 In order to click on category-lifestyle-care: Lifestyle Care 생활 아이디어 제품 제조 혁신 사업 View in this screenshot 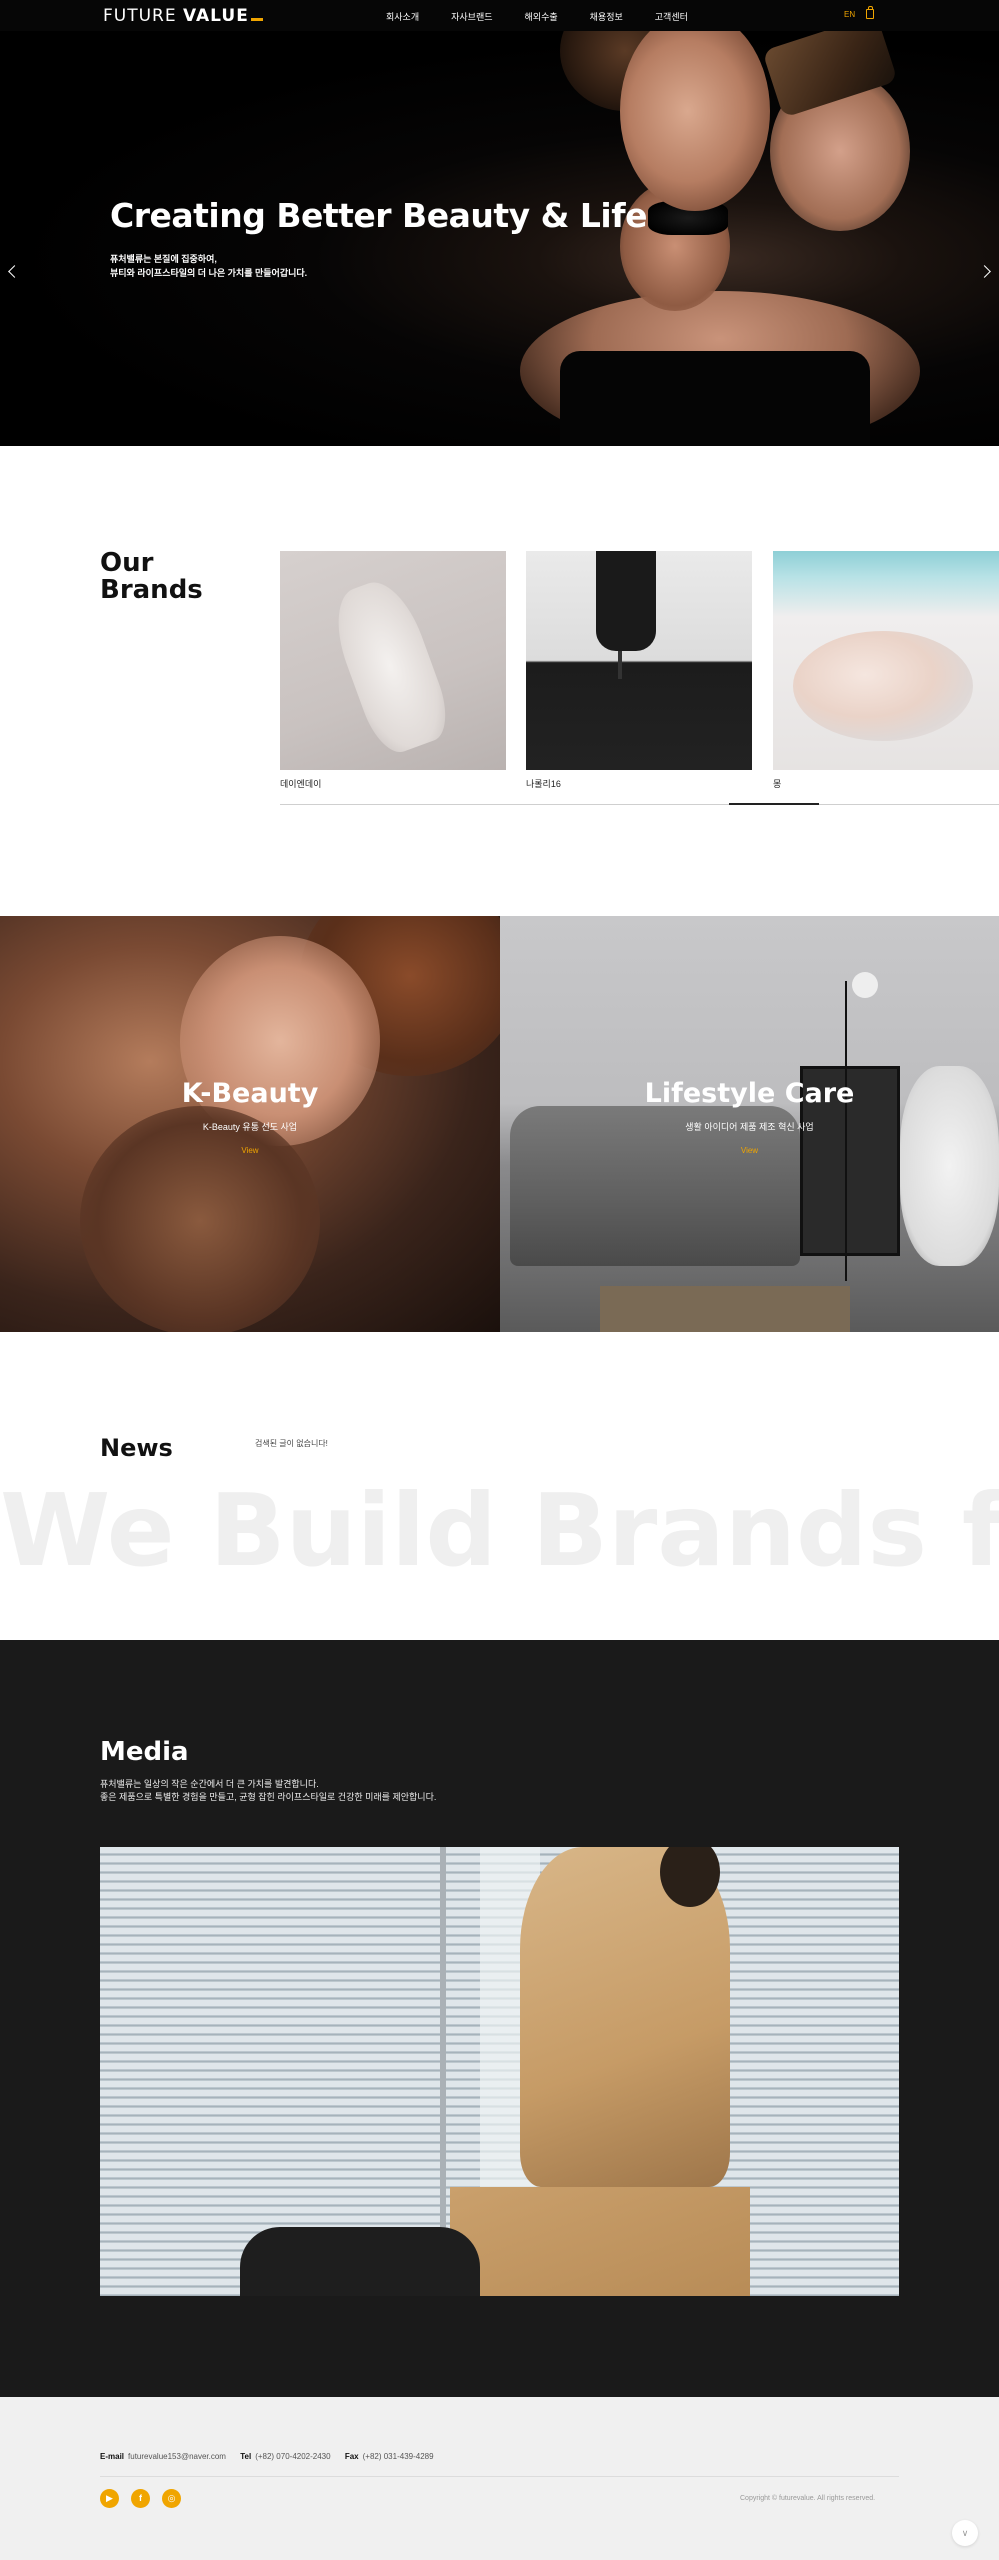, I will do `click(749, 1124)`.